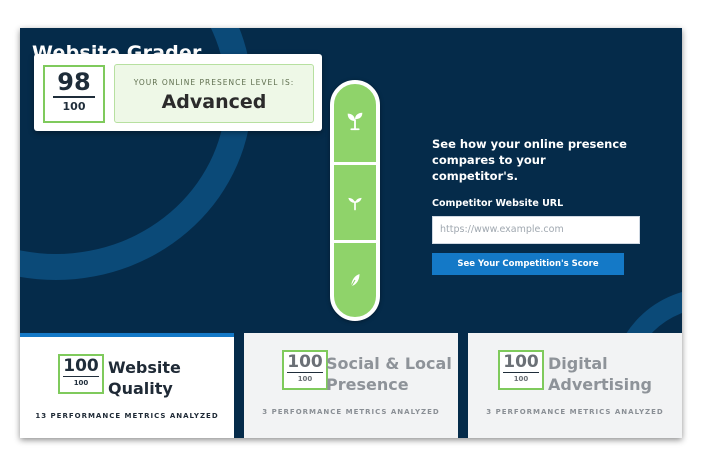  I want to click on sprout-icon, so click(355, 121).